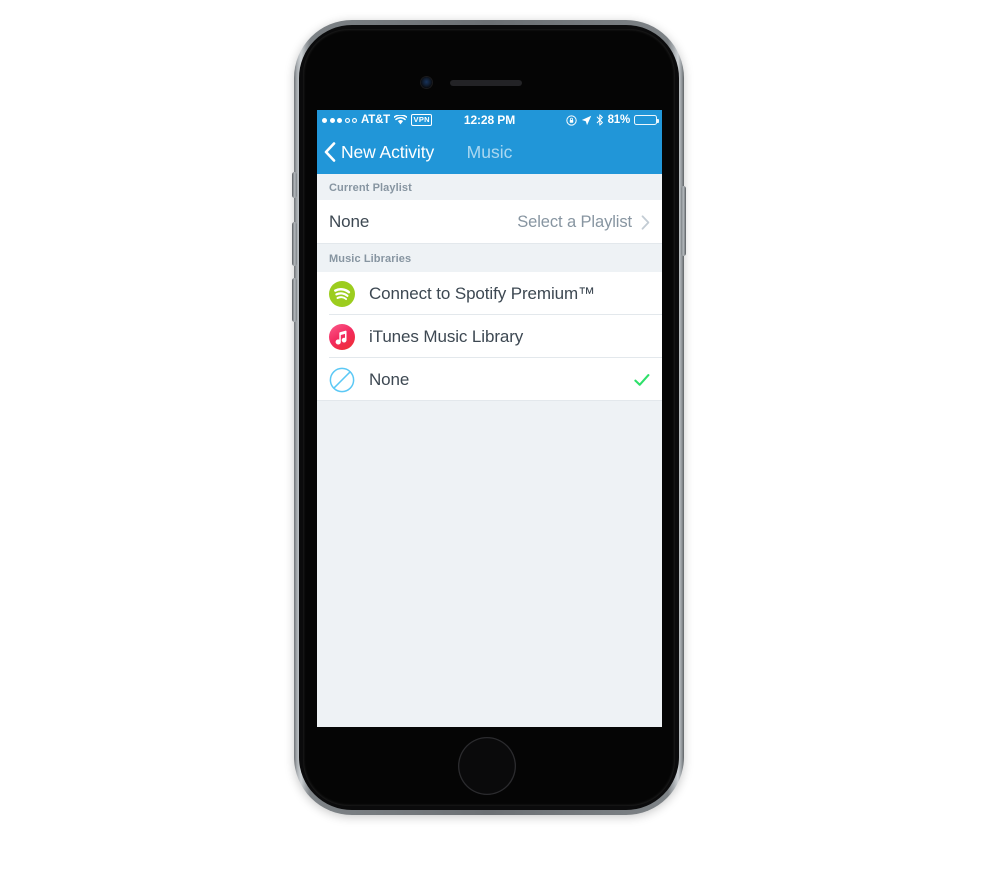 Image resolution: width=1000 pixels, height=890 pixels. Describe the element at coordinates (489, 222) in the screenshot. I see `row-current-playlist: None Select a Playlist` at that location.